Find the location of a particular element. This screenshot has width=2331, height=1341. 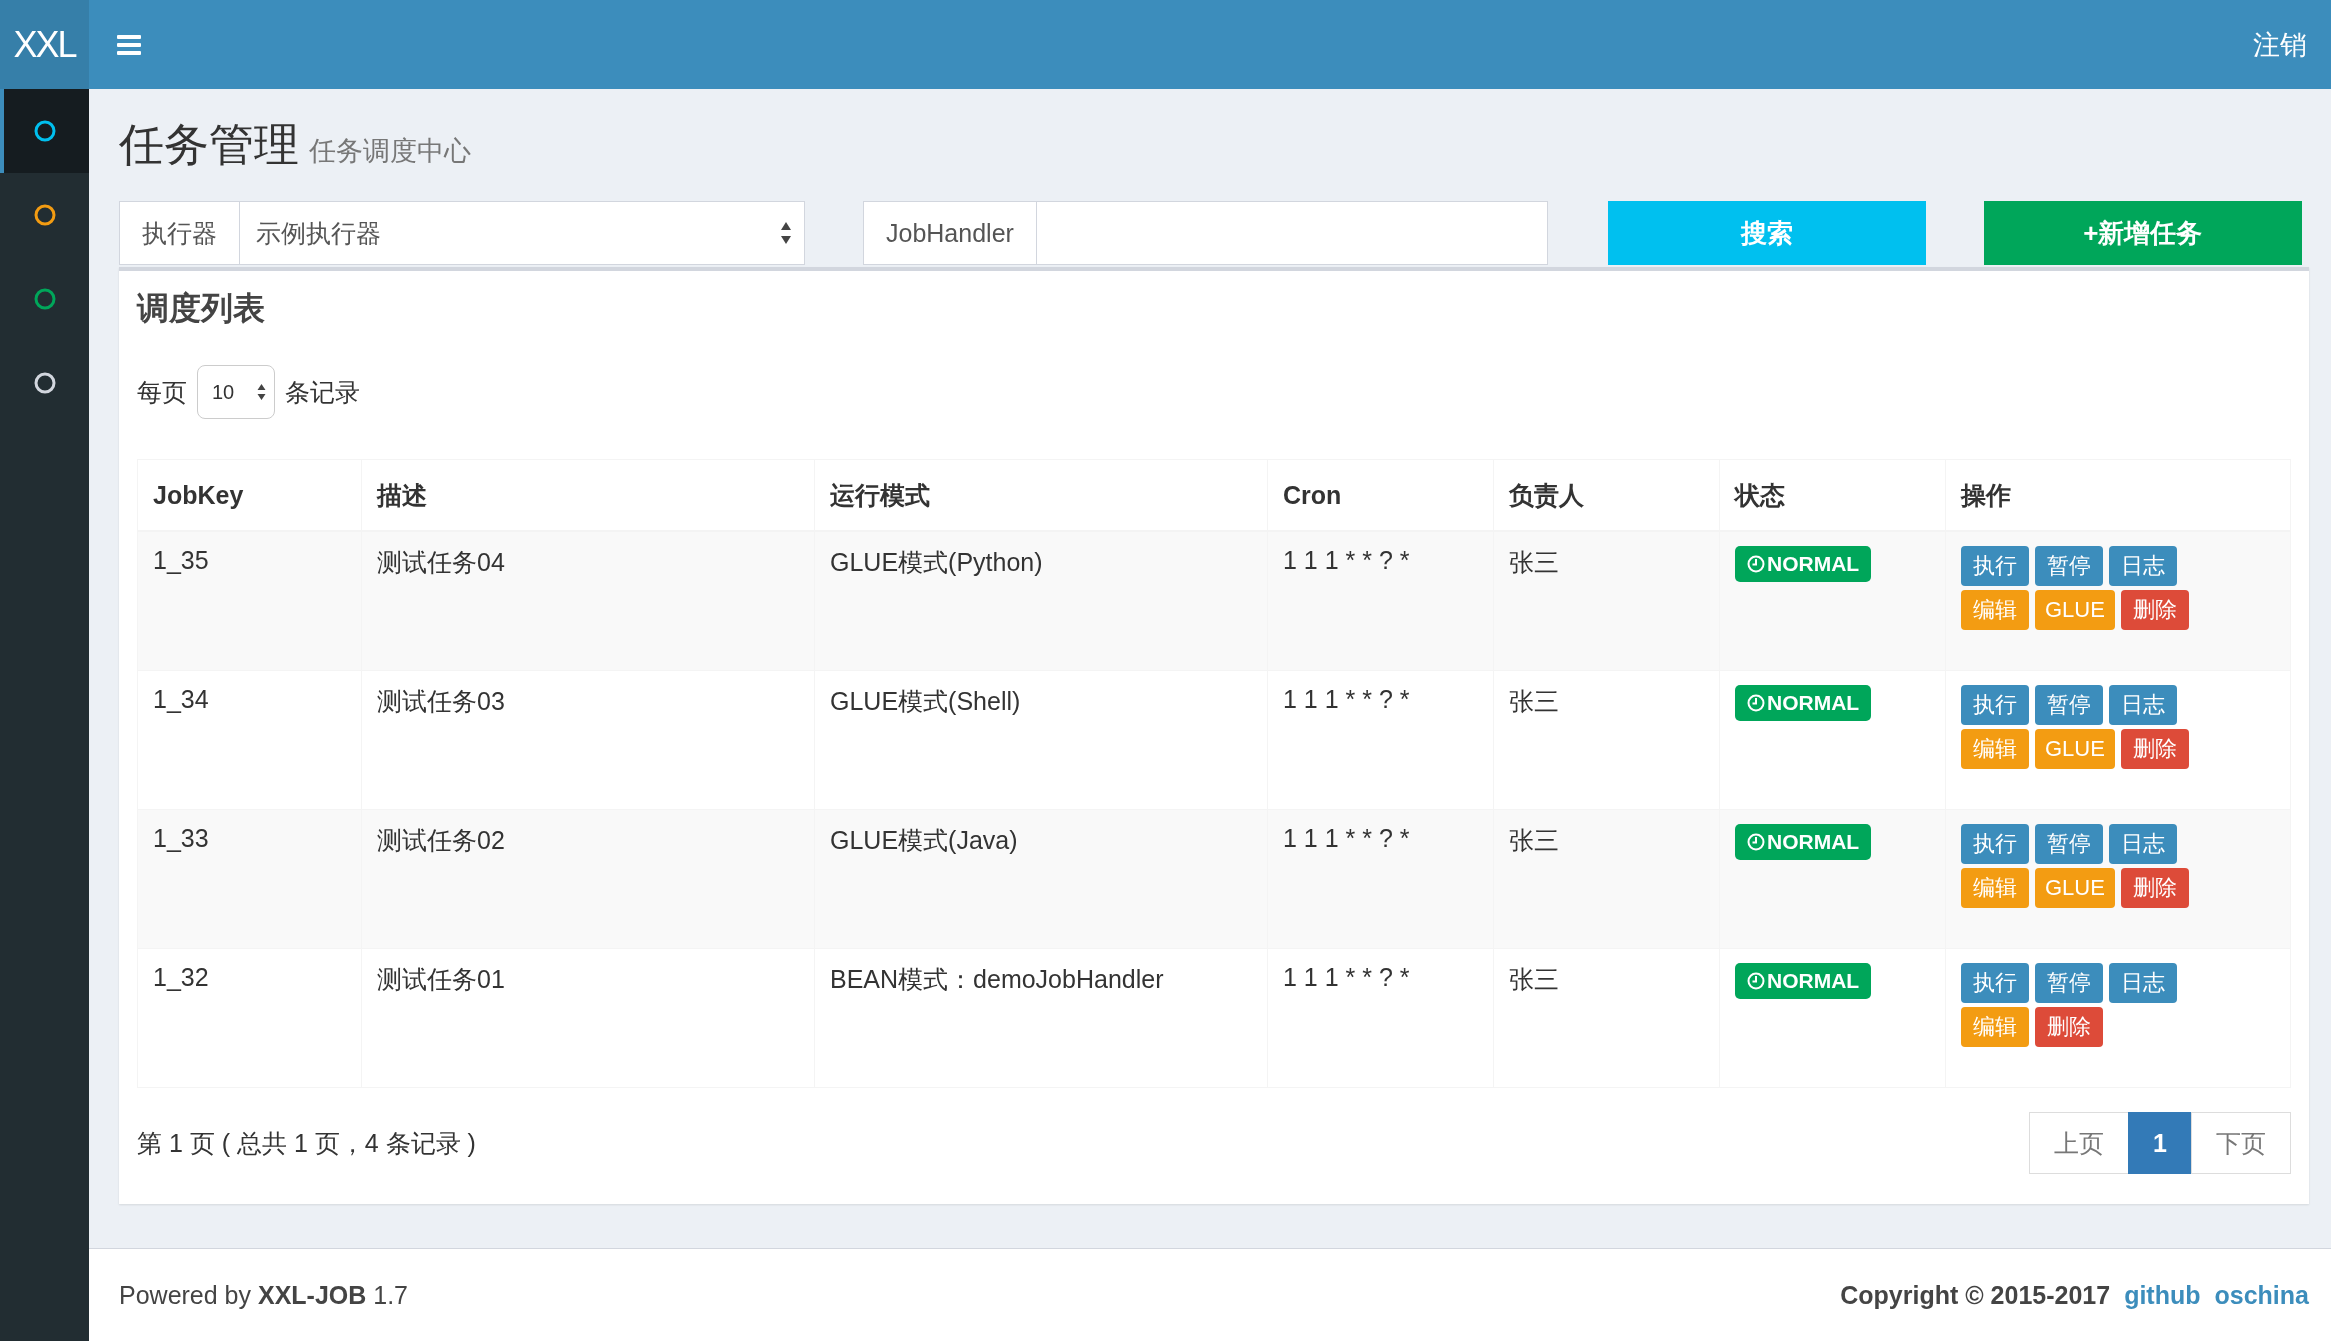

table-cell: 测试任务04 is located at coordinates (588, 601).